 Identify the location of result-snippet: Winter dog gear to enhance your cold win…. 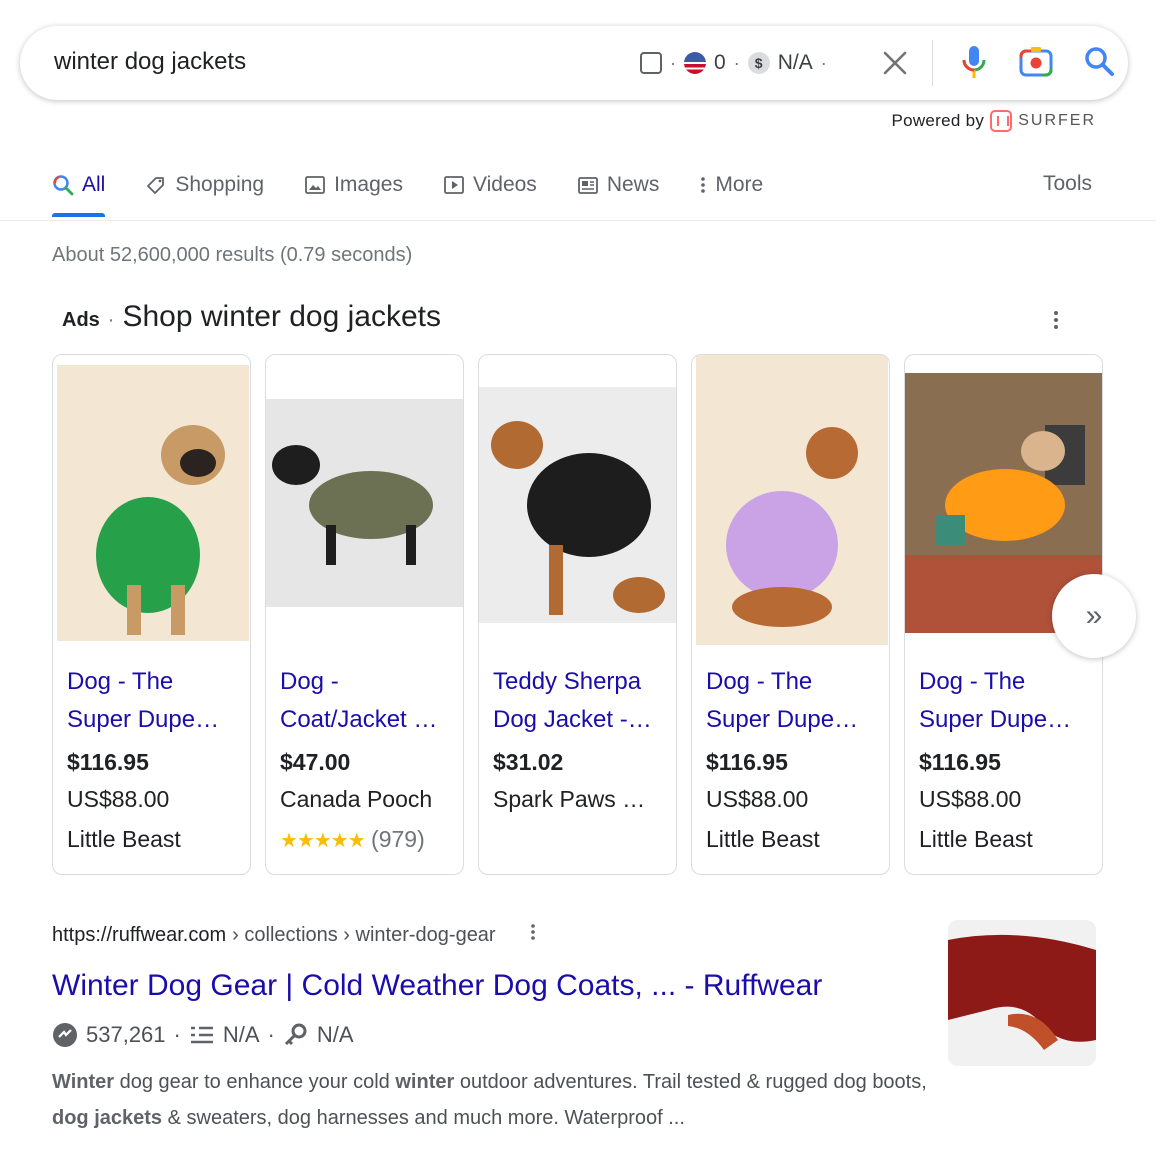
(492, 1100).